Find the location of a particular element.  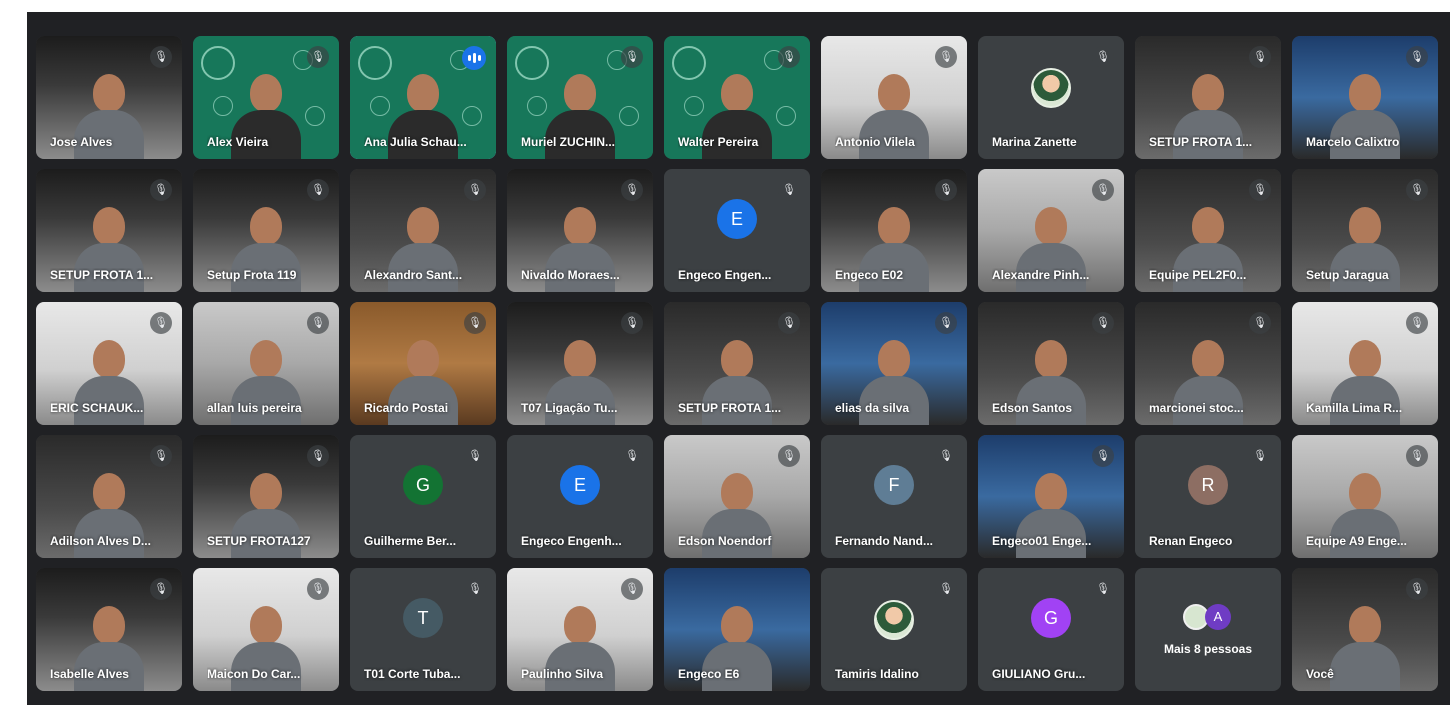

participant-name: Engeco E02 is located at coordinates (869, 275).